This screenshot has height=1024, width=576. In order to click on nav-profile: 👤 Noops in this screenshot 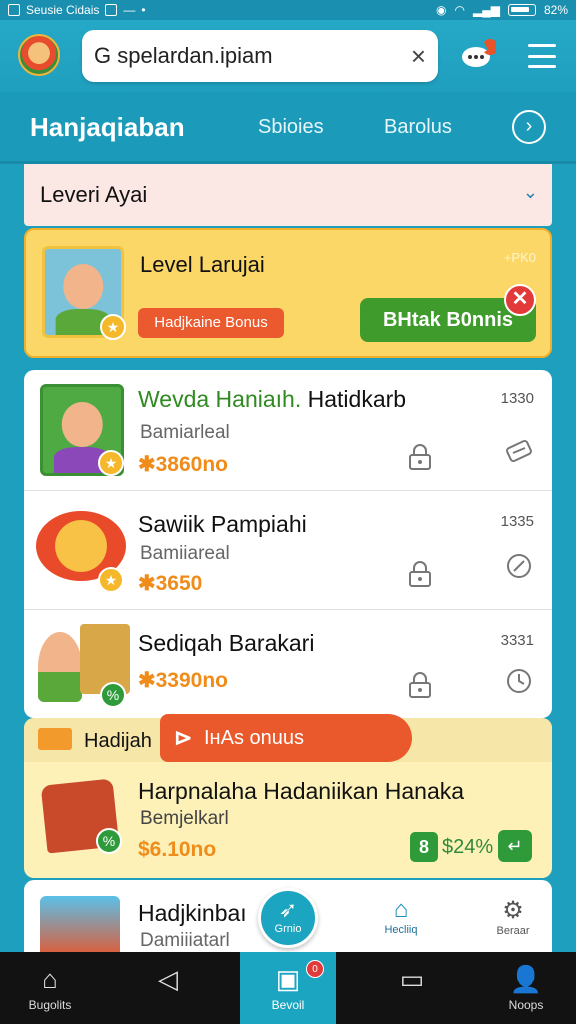, I will do `click(526, 988)`.